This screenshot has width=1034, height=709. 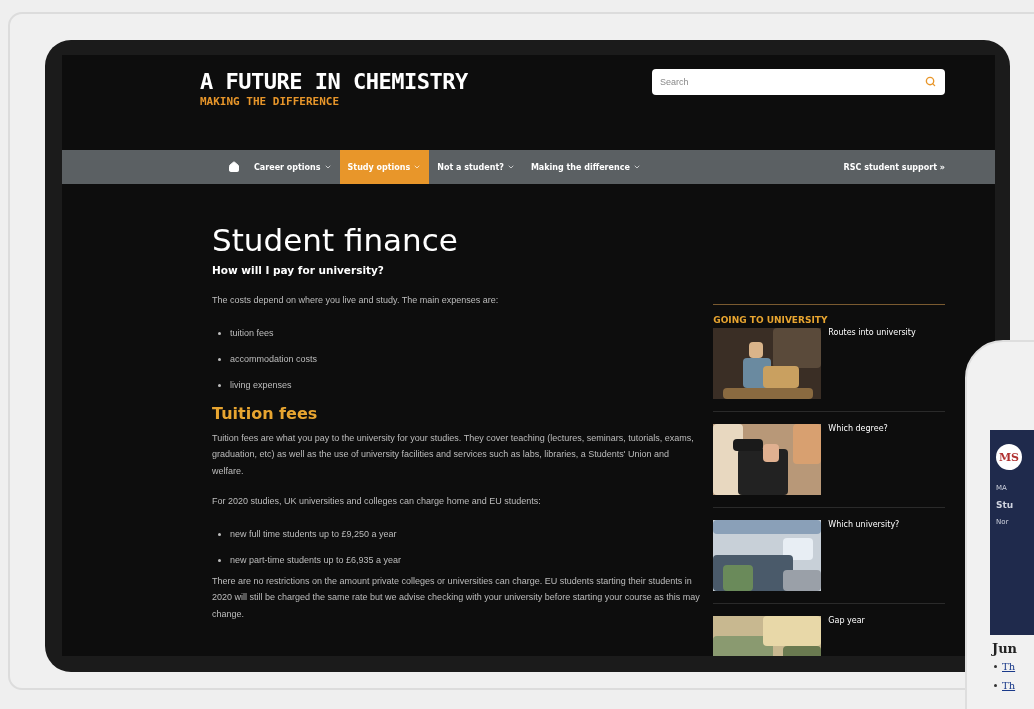 What do you see at coordinates (356, 300) in the screenshot?
I see `paragraph: The costs depend on where you live and study. The main expenses are:` at bounding box center [356, 300].